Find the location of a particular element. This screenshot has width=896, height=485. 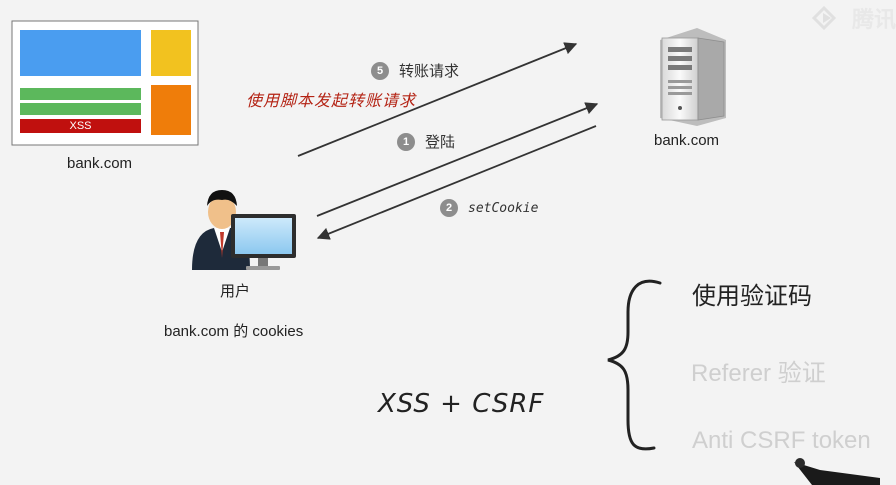

defense-referer: Referer 验证 is located at coordinates (758, 373).